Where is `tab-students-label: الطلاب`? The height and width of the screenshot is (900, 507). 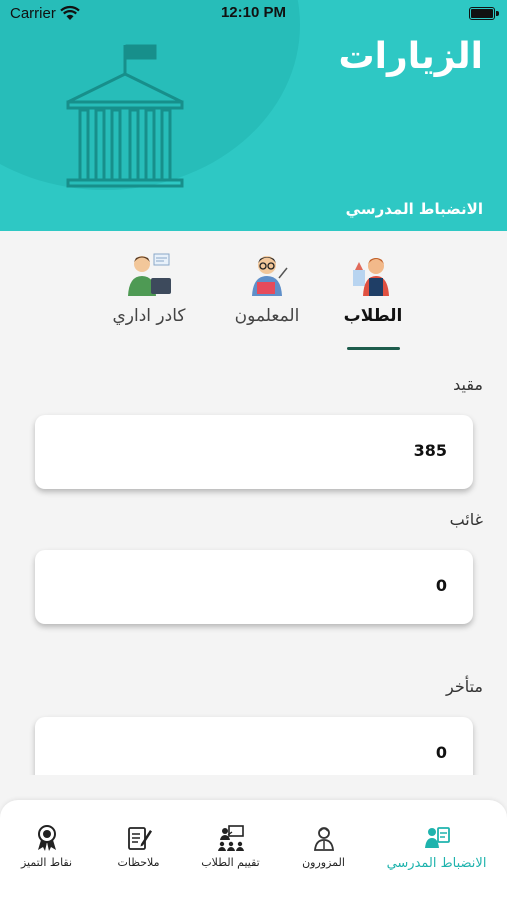 tab-students-label: الطلاب is located at coordinates (373, 316).